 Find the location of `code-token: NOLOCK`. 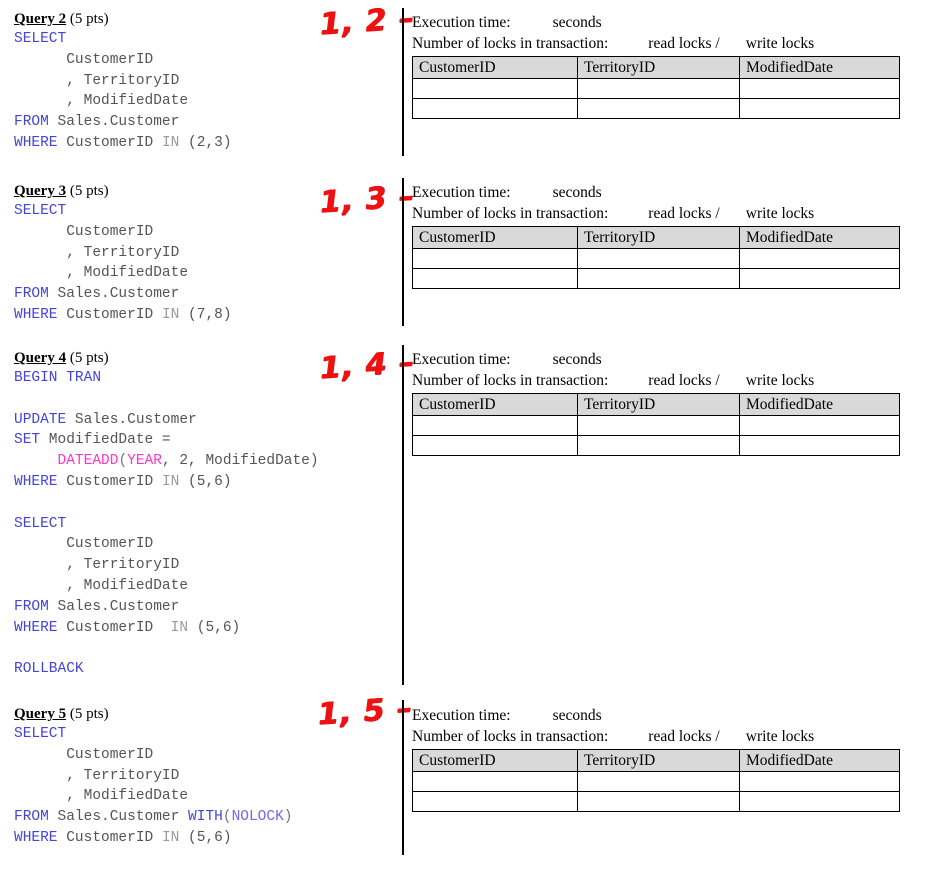

code-token: NOLOCK is located at coordinates (257, 817).